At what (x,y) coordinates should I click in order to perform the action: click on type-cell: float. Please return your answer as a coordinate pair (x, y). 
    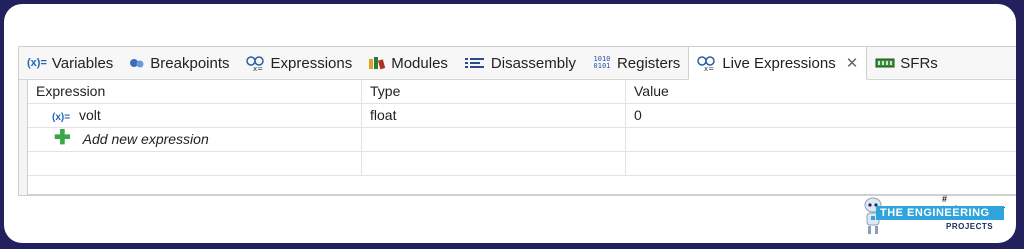
    Looking at the image, I should click on (494, 115).